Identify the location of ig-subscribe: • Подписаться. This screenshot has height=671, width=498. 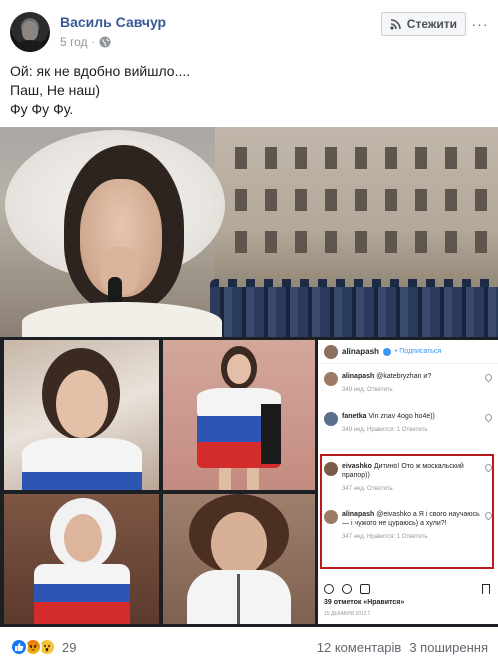
(418, 351).